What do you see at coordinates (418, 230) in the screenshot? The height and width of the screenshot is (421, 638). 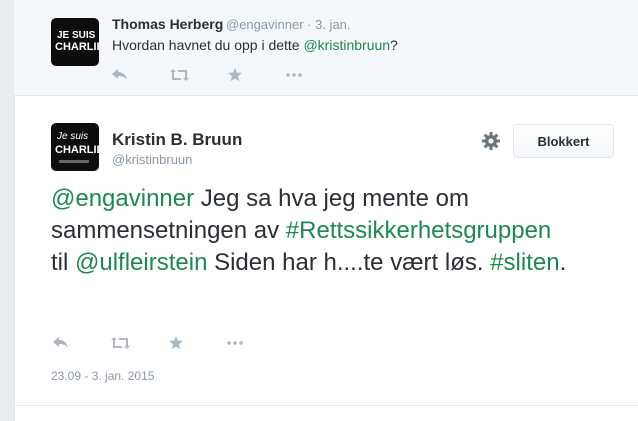 I see `hashtag-rettssikkerhetsgruppen: #Rettssikkerhetsgruppen` at bounding box center [418, 230].